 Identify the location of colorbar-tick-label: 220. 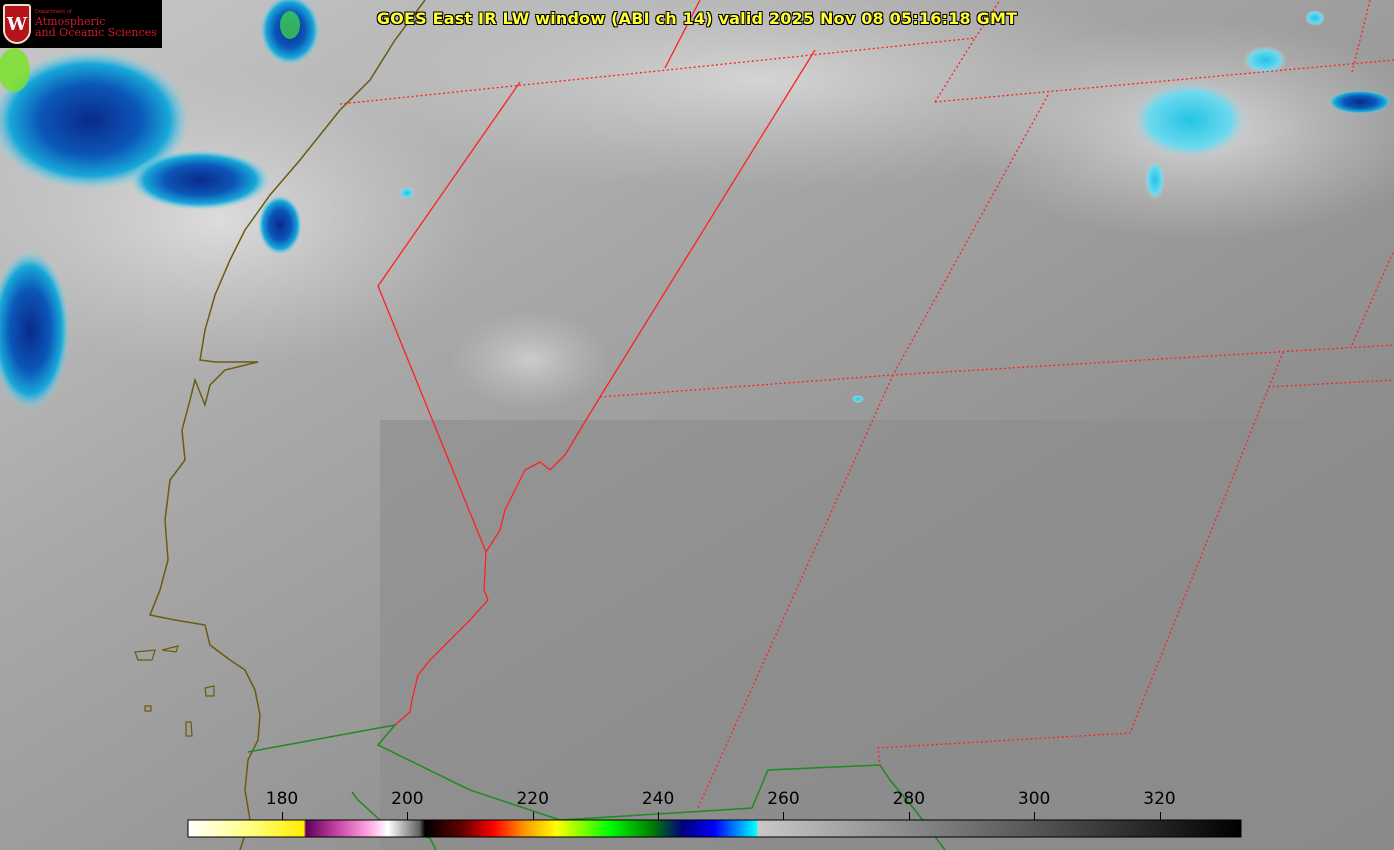
(532, 799).